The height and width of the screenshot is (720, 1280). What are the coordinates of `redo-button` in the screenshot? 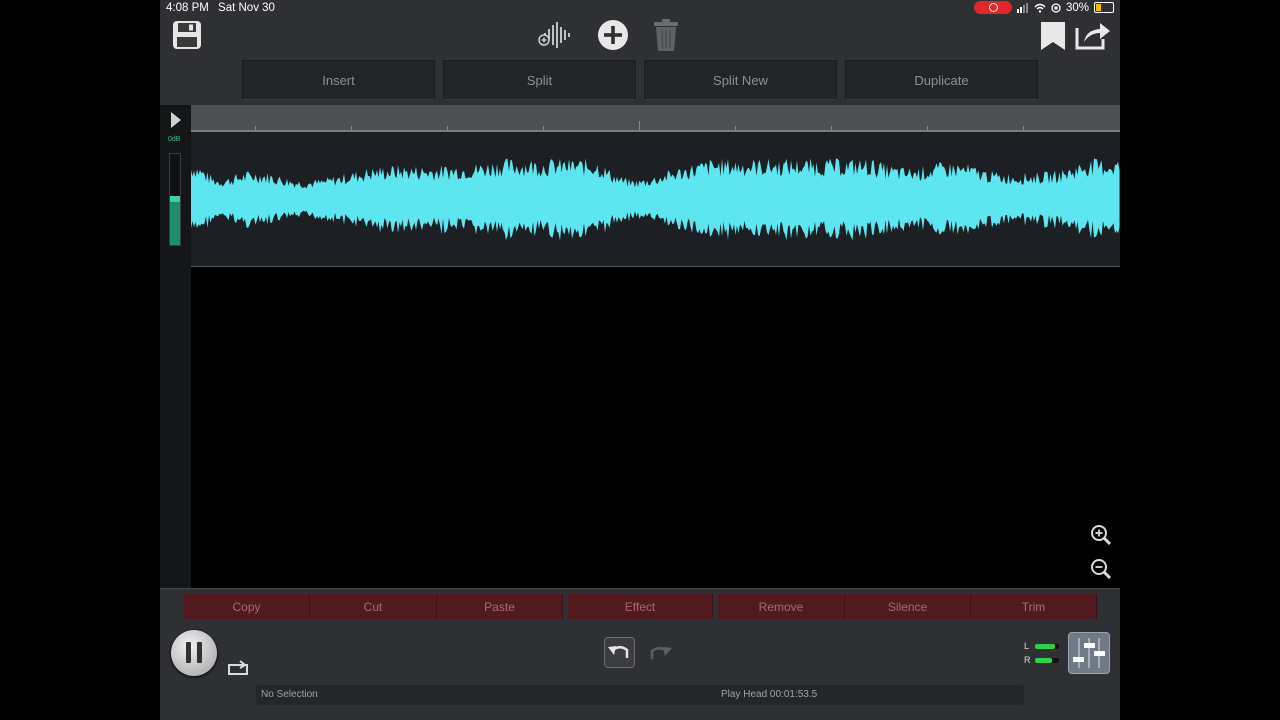 It's located at (660, 653).